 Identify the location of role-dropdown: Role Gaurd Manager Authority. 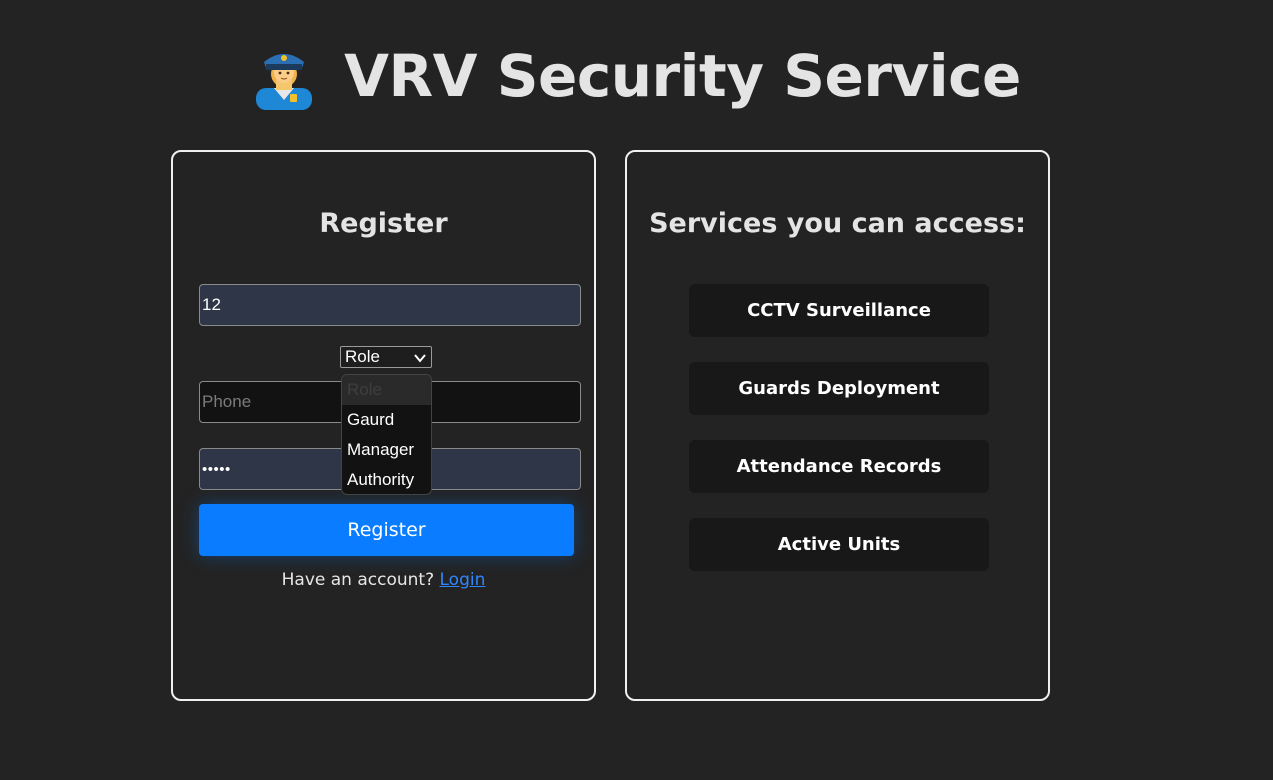
(386, 434).